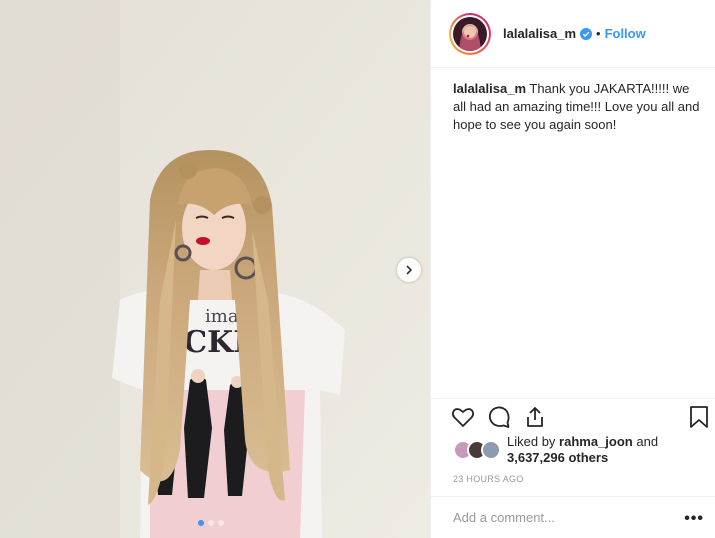 The height and width of the screenshot is (538, 715). Describe the element at coordinates (586, 33) in the screenshot. I see `verified-badge-icon` at that location.